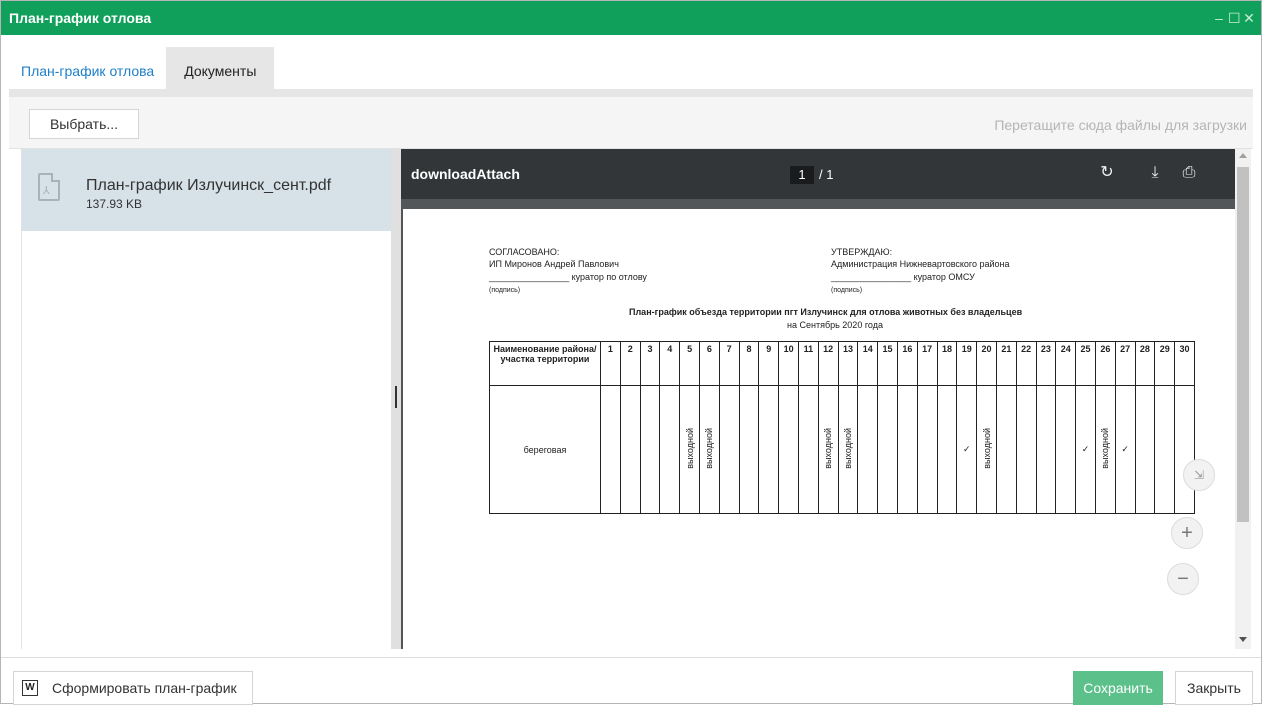 The image size is (1262, 705). What do you see at coordinates (220, 68) in the screenshot?
I see `tab-documents: Документы` at bounding box center [220, 68].